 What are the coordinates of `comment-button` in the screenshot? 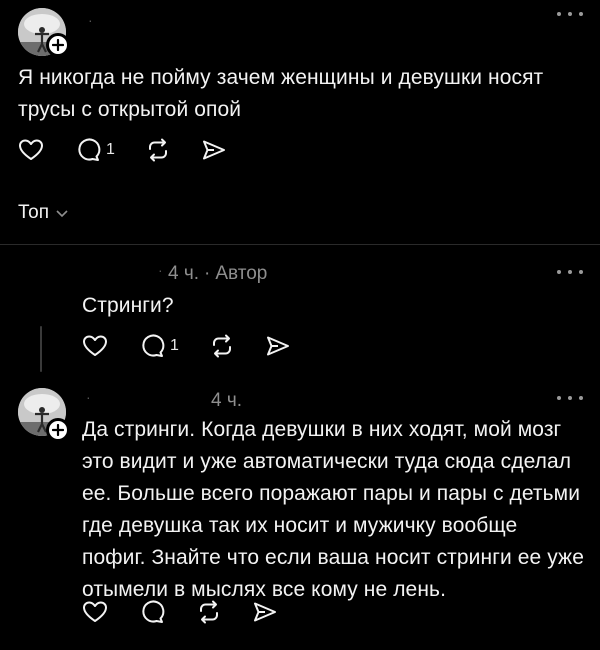 It's located at (153, 612).